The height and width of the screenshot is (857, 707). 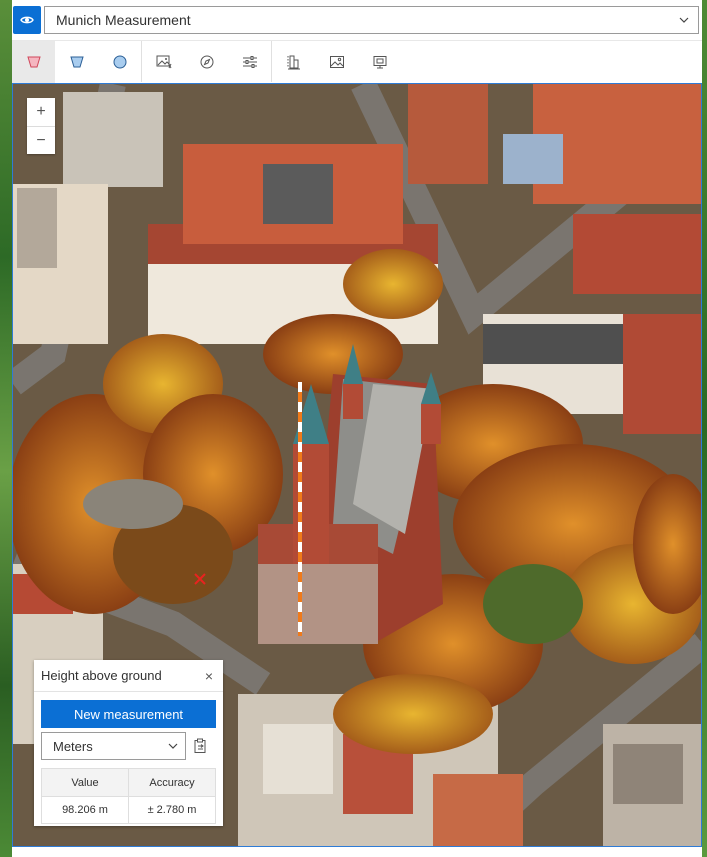 I want to click on header: Munich Measurement, so click(x=357, y=20).